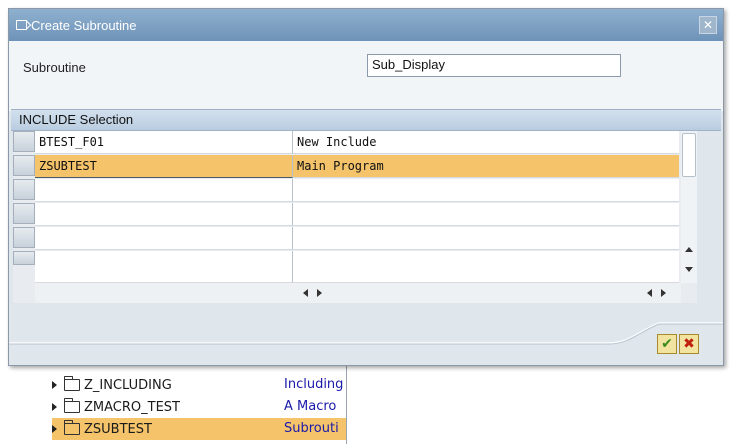 The width and height of the screenshot is (732, 444). I want to click on include-description-cell: Main Program, so click(486, 166).